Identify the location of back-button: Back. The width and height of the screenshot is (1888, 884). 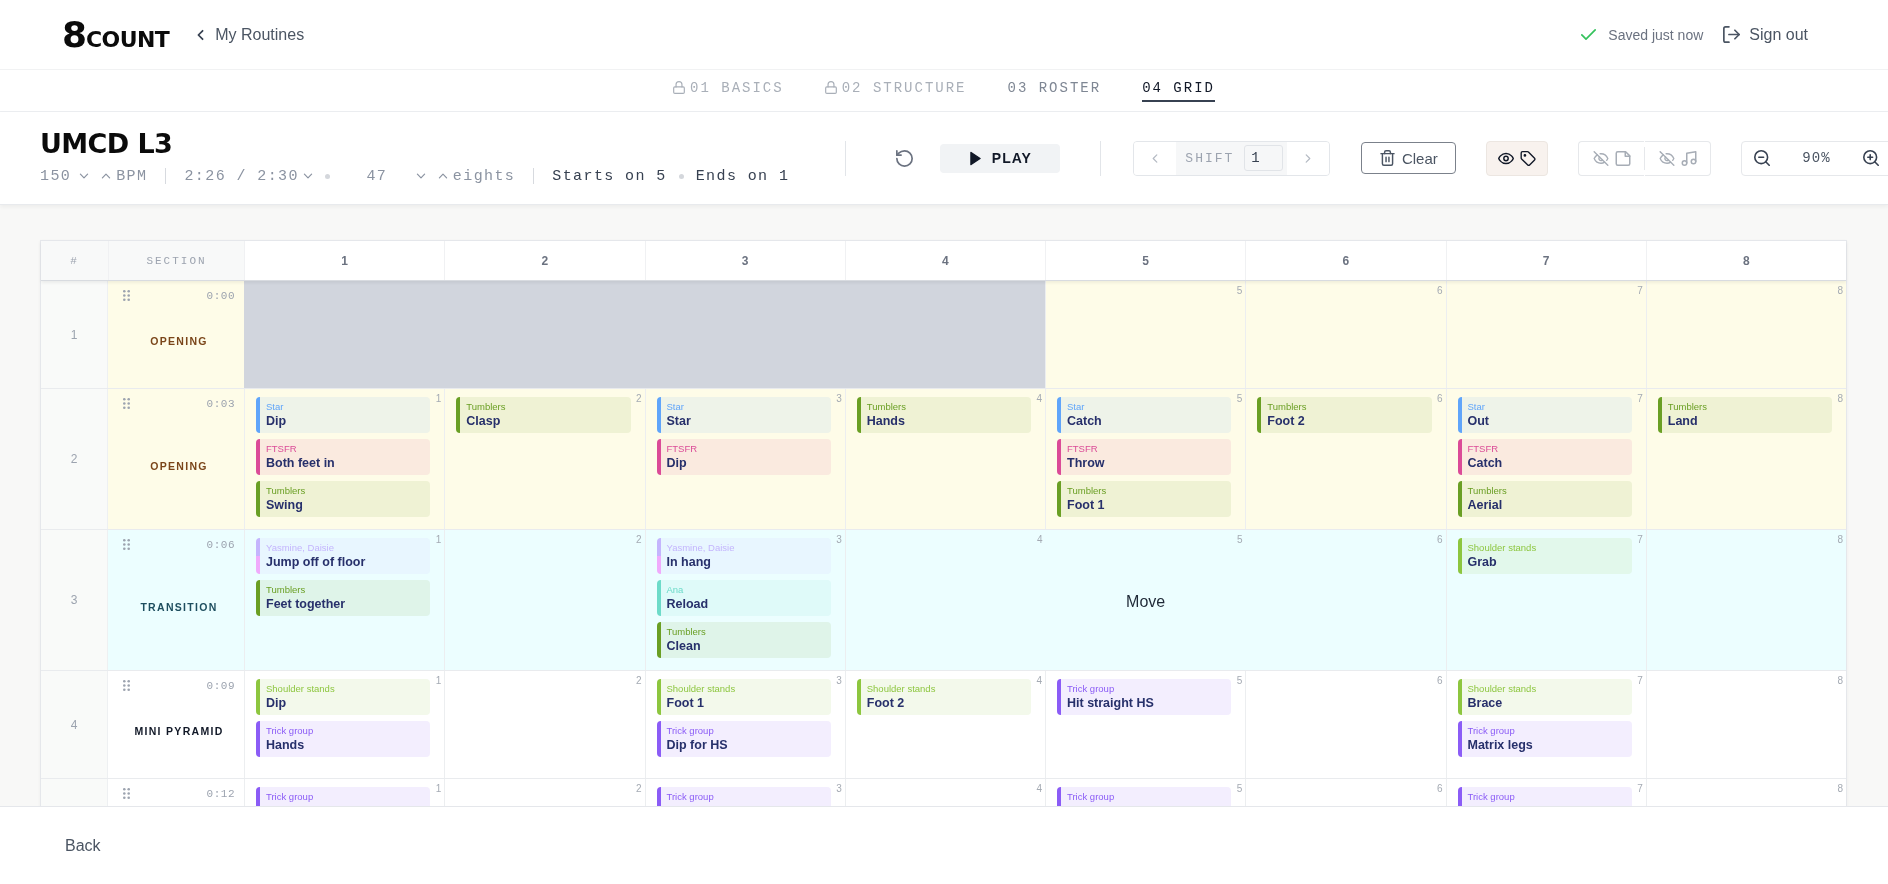
(83, 845).